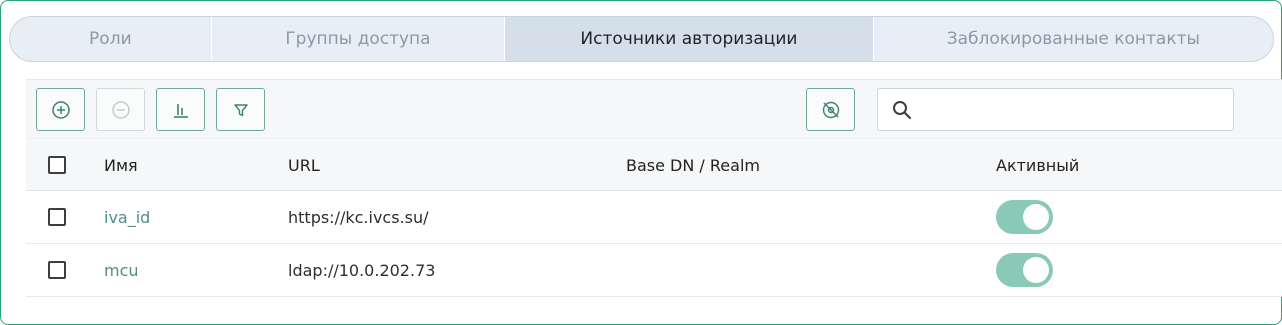 The height and width of the screenshot is (325, 1282). I want to click on filter-icon, so click(240, 109).